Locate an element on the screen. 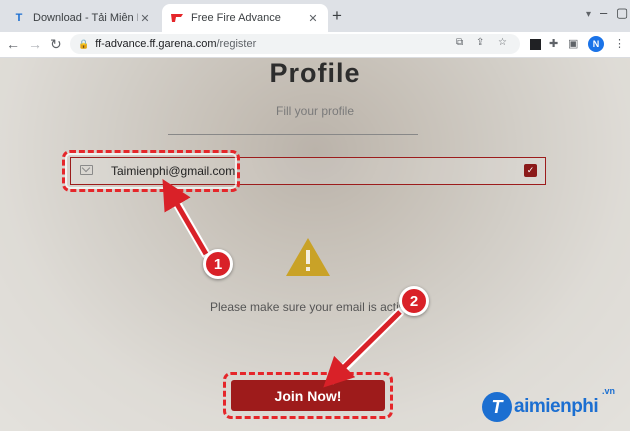  watermark: T aimienphi .vn is located at coordinates (552, 406).